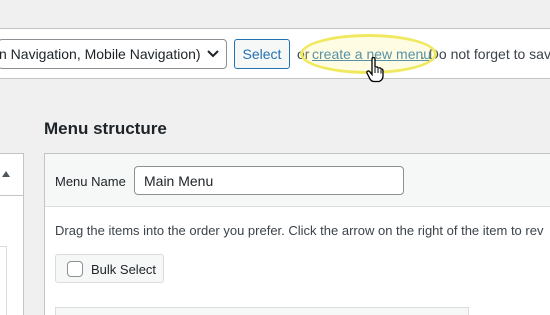 This screenshot has height=315, width=550. What do you see at coordinates (262, 311) in the screenshot?
I see `menu-item` at bounding box center [262, 311].